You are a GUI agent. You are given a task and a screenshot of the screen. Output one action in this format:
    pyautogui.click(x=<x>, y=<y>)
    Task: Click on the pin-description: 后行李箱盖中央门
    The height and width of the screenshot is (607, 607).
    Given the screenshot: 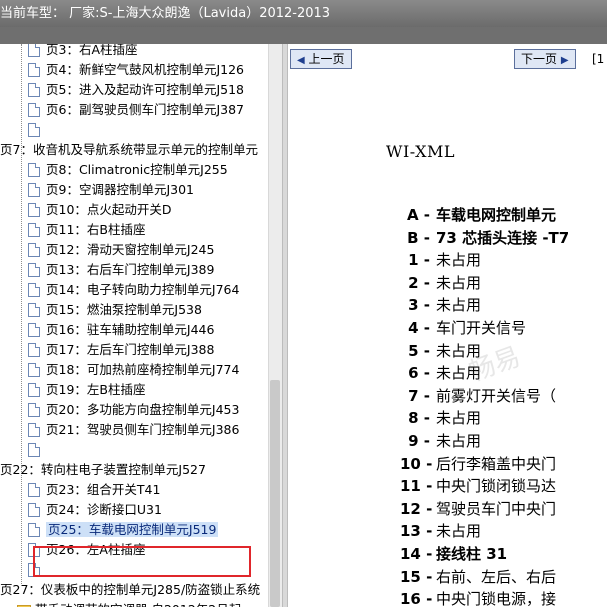 What is the action you would take?
    pyautogui.click(x=496, y=464)
    